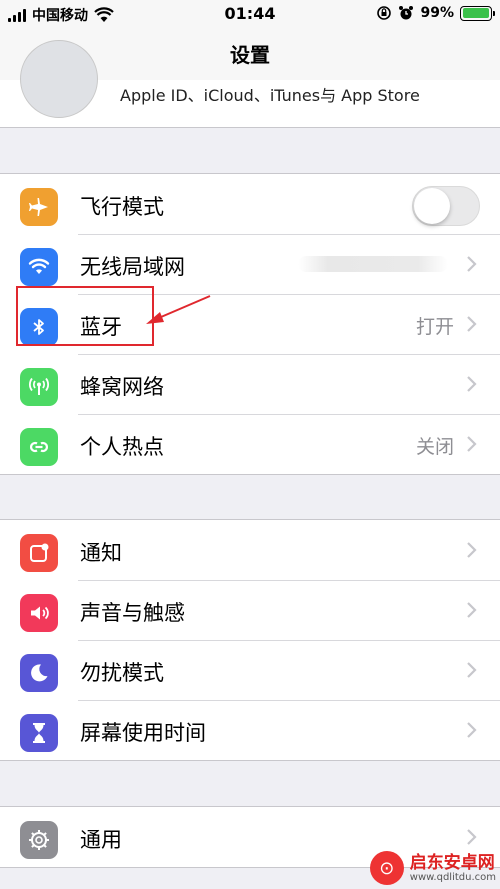 This screenshot has height=889, width=500. What do you see at coordinates (122, 387) in the screenshot?
I see `row-label: 蜂窝网络` at bounding box center [122, 387].